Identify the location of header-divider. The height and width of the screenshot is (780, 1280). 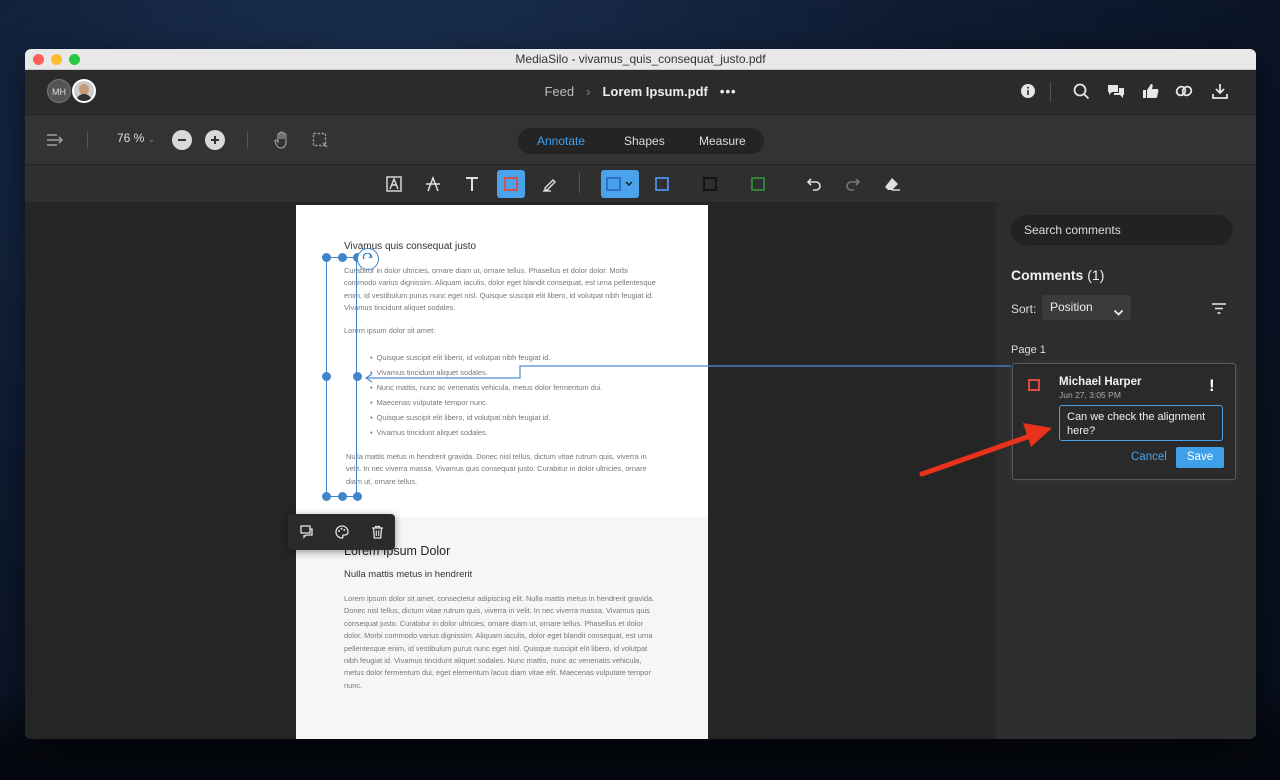
(1050, 92).